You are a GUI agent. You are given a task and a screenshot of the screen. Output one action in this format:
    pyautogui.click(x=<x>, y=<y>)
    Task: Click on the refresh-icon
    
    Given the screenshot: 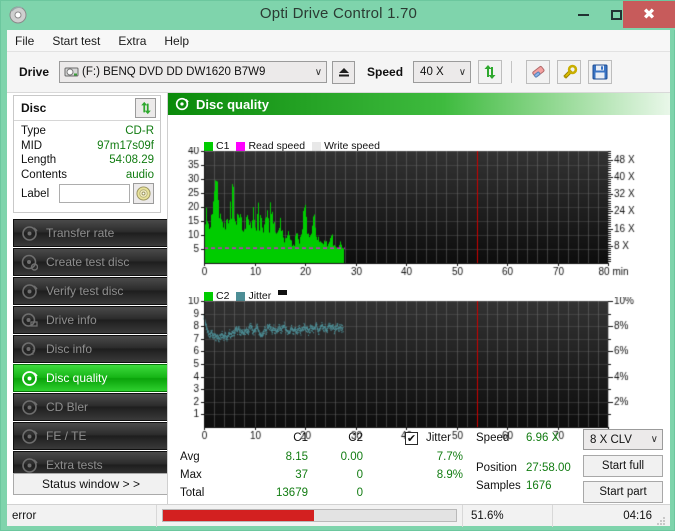 What is the action you would take?
    pyautogui.click(x=145, y=108)
    